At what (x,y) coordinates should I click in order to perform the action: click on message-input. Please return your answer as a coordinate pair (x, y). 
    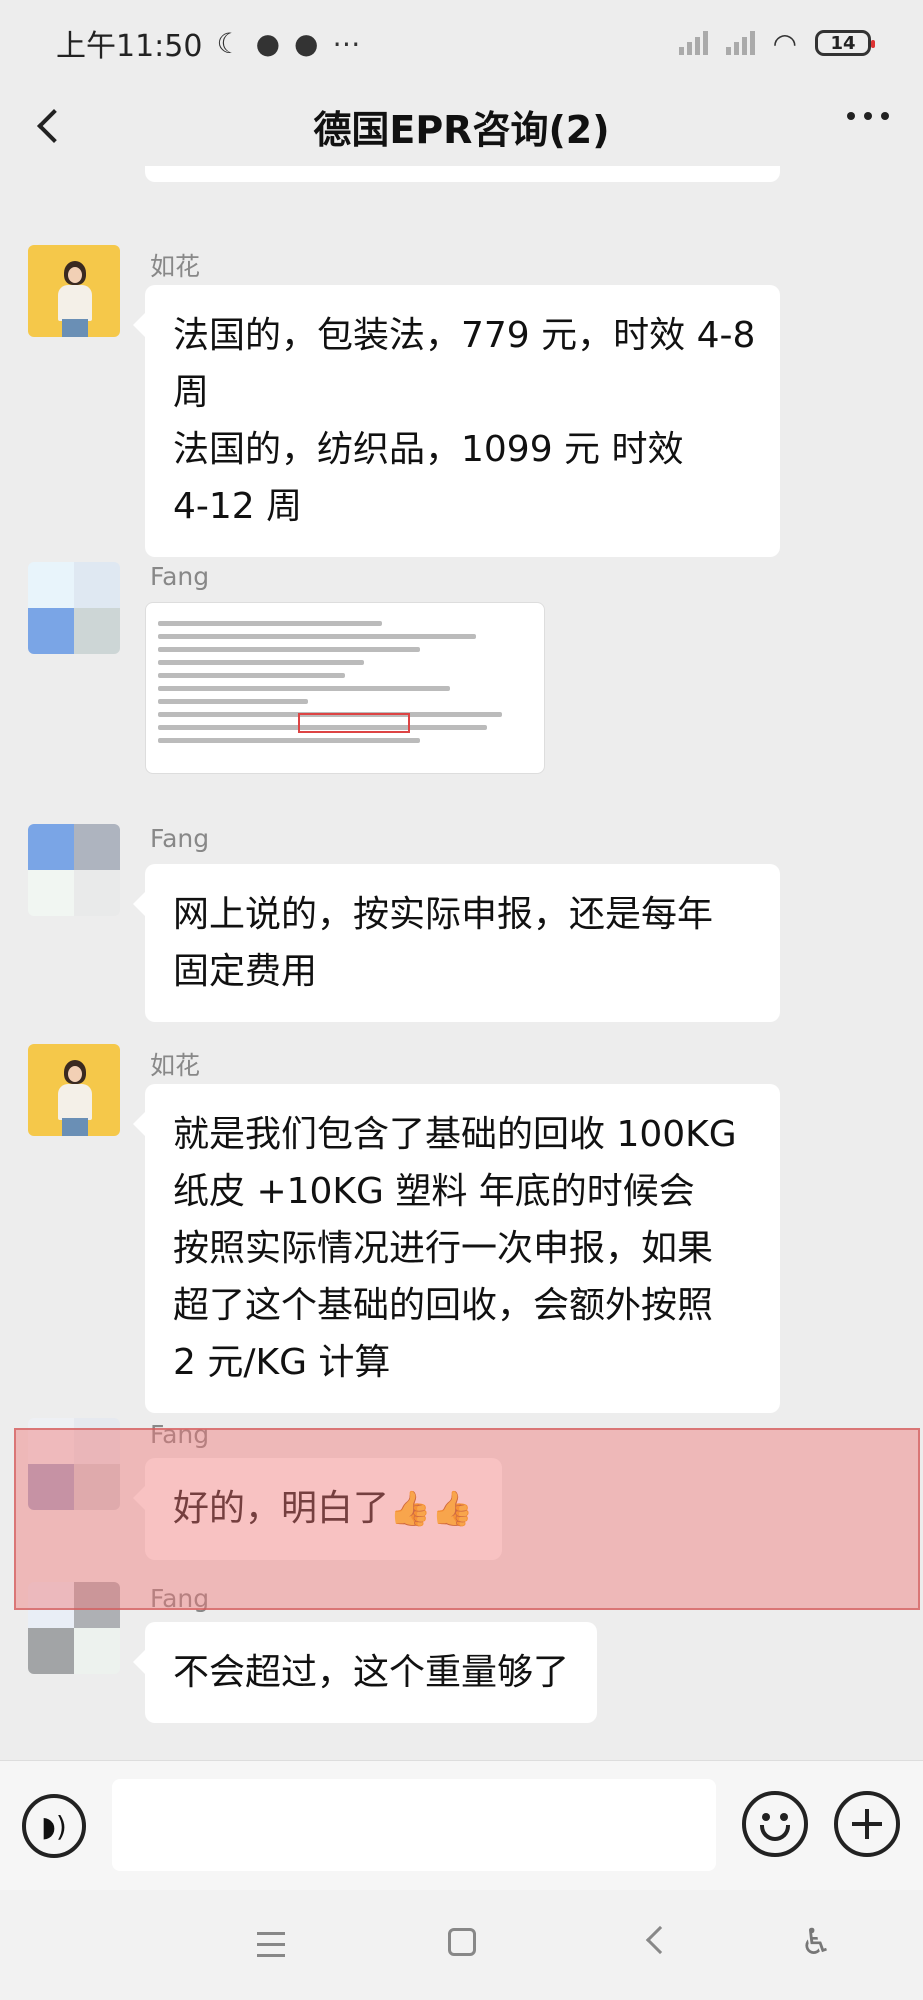
    Looking at the image, I should click on (414, 1825).